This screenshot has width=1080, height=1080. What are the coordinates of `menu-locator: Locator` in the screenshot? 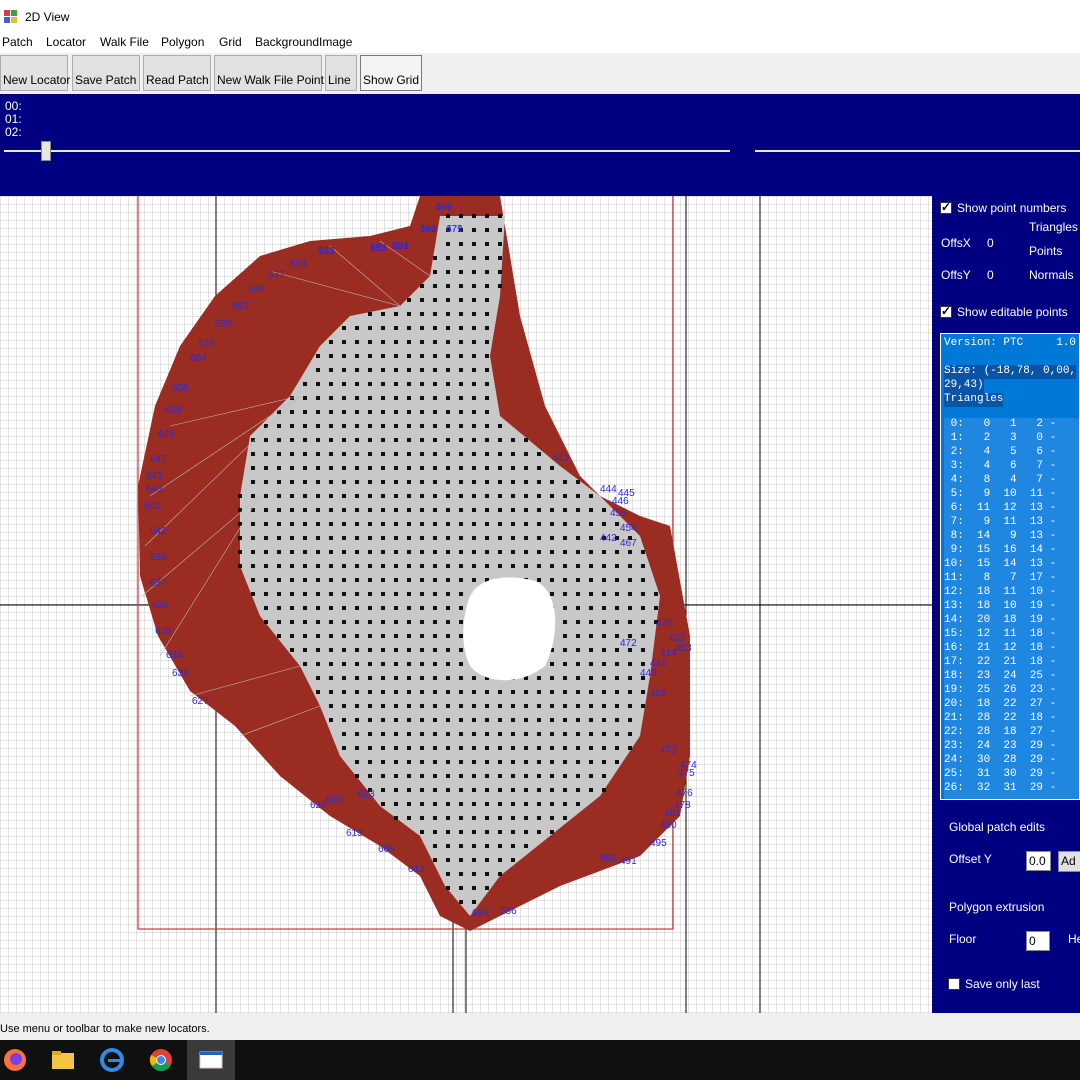 It's located at (66, 42).